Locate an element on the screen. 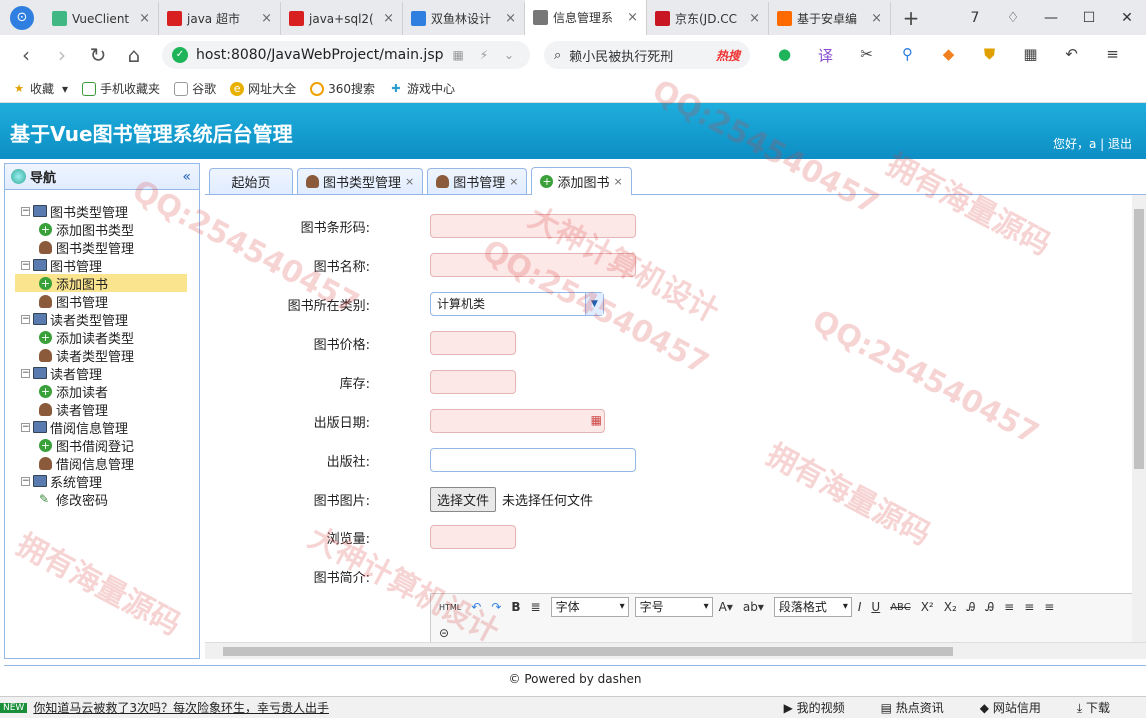 The image size is (1146, 718). horizontal-scrollbar is located at coordinates (675, 650).